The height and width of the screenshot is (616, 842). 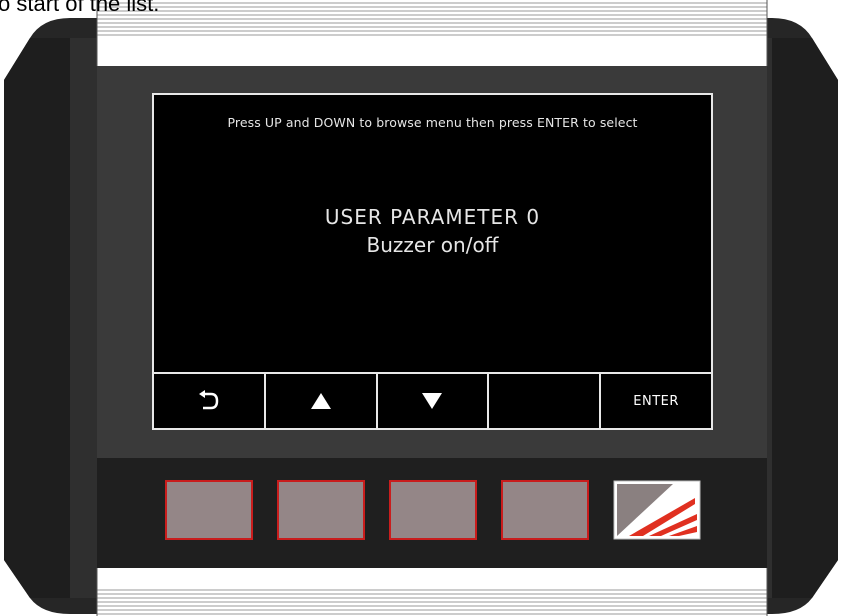 I want to click on softkey-enter: ENTER, so click(x=656, y=401).